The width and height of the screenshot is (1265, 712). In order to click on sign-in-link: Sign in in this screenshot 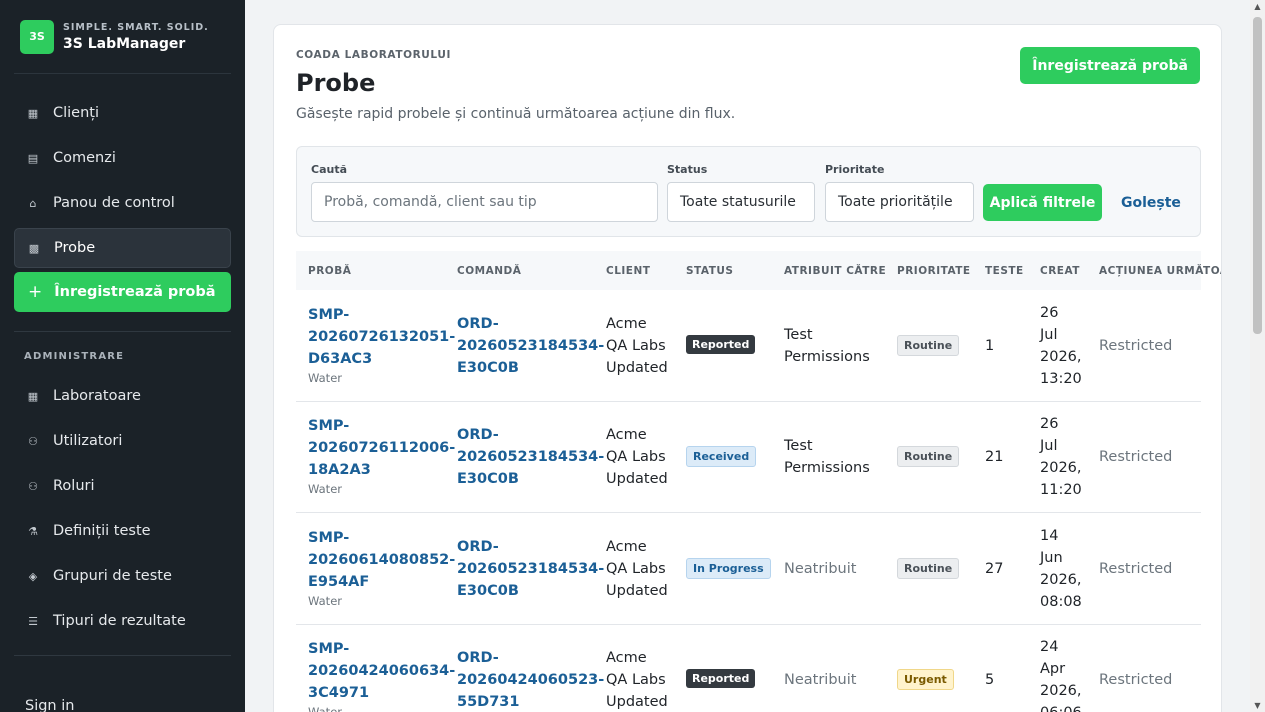, I will do `click(49, 705)`.